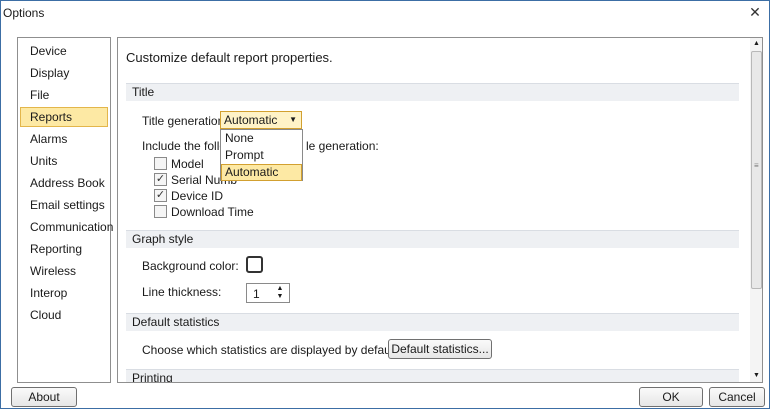 The width and height of the screenshot is (770, 409). Describe the element at coordinates (64, 249) in the screenshot. I see `sidebar-item-reporting: Reporting` at that location.